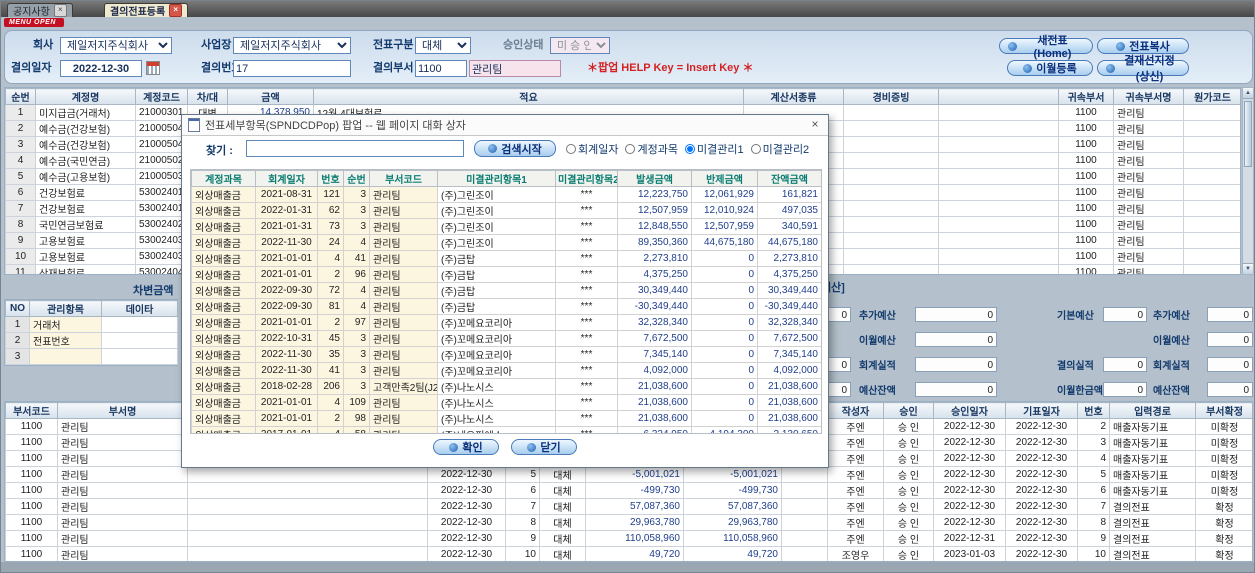  What do you see at coordinates (544, 447) in the screenshot?
I see `close-button: 닫기` at bounding box center [544, 447].